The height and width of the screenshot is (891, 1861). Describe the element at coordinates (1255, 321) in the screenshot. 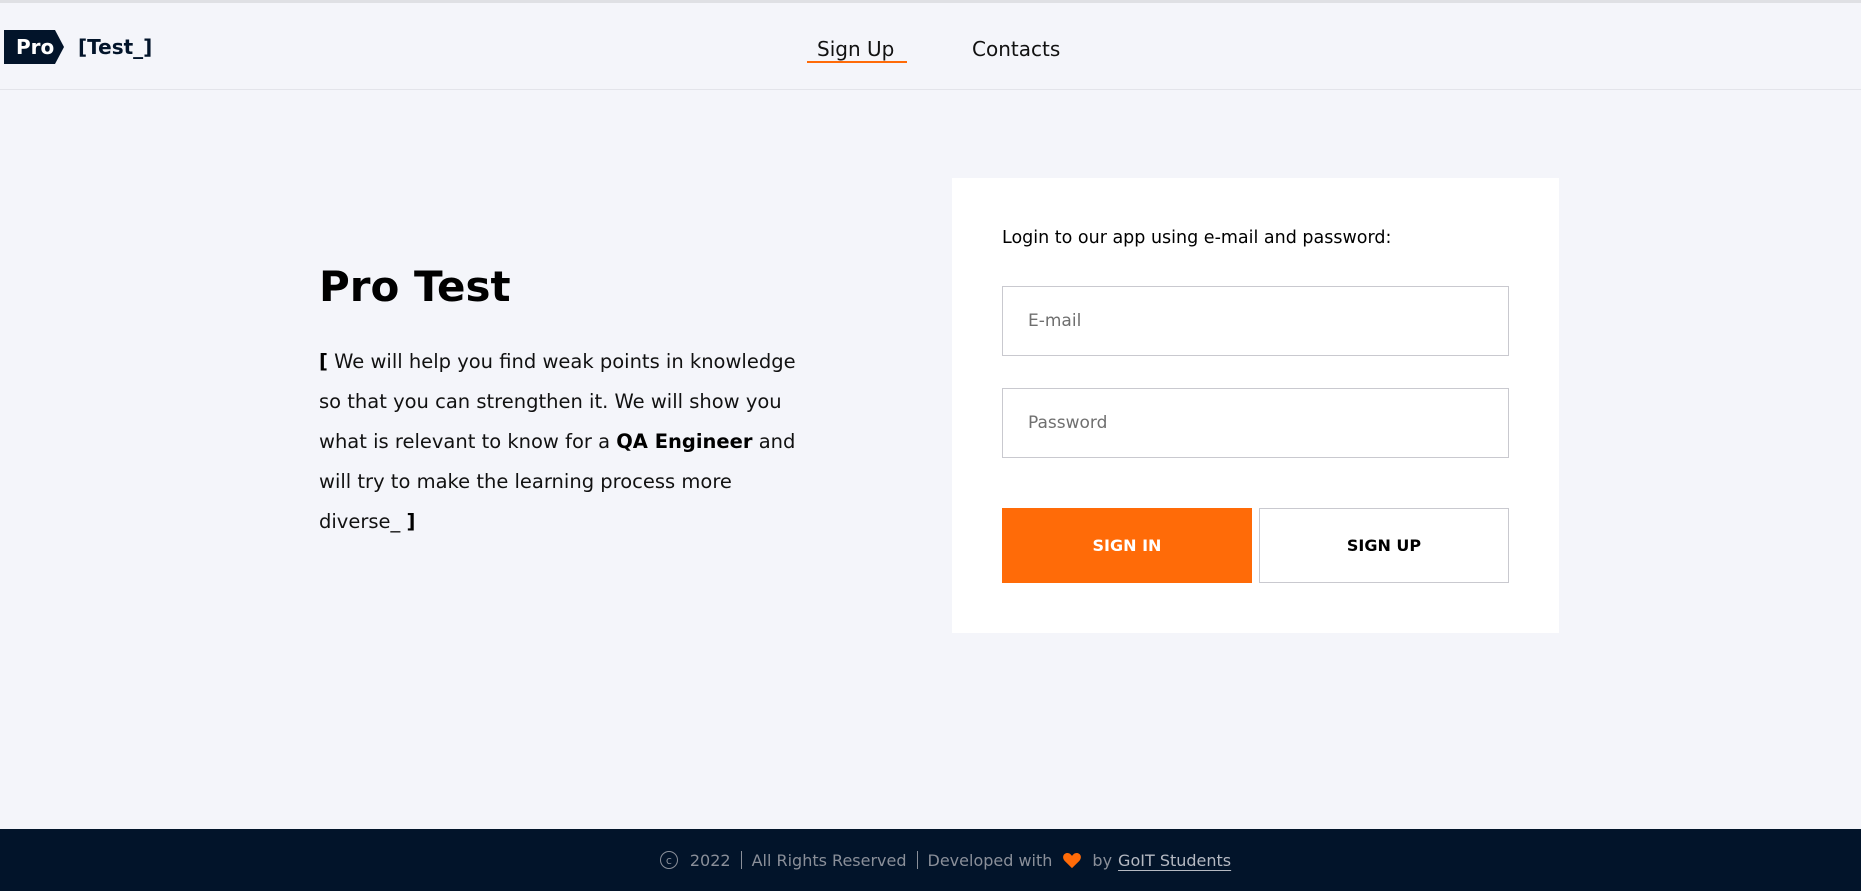

I see `email-field` at that location.